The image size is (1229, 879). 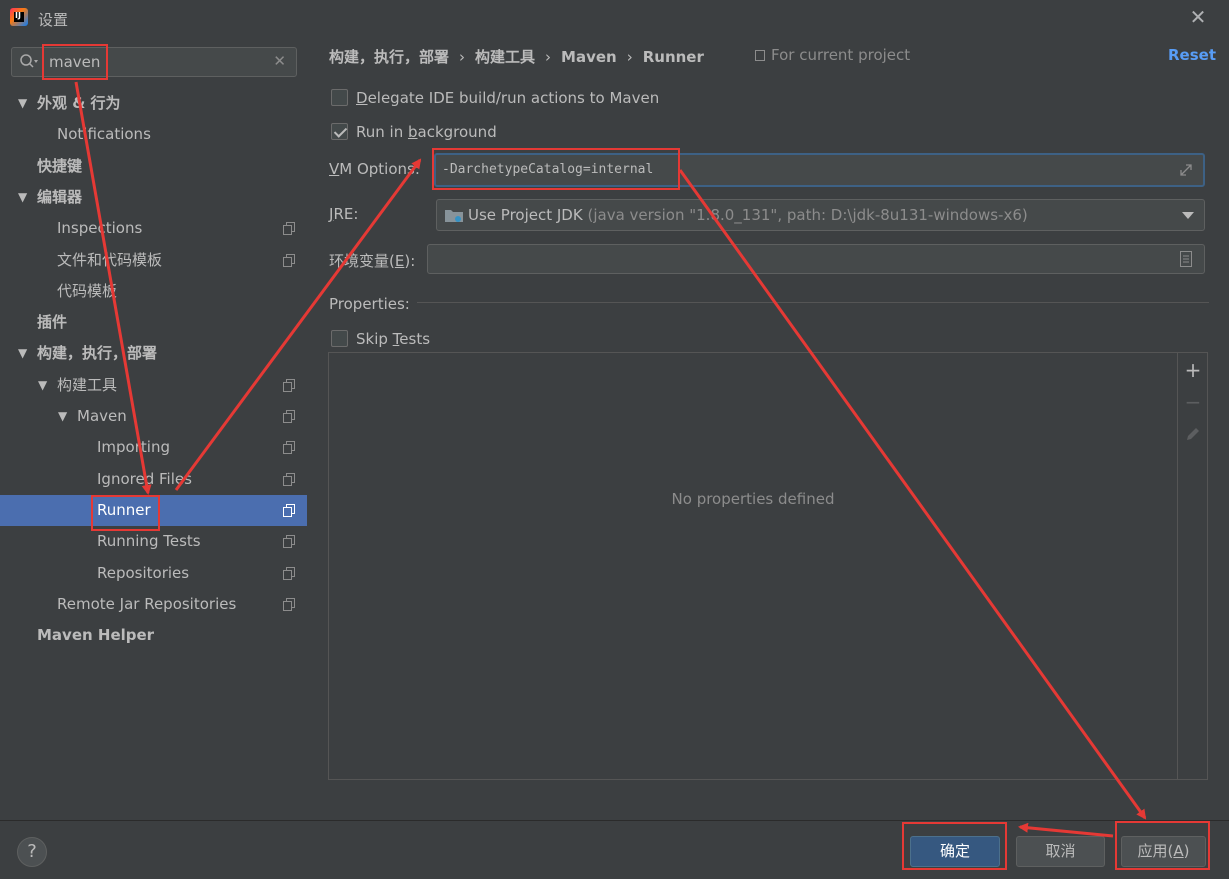 I want to click on properties-toolbar: + −, so click(x=1192, y=566).